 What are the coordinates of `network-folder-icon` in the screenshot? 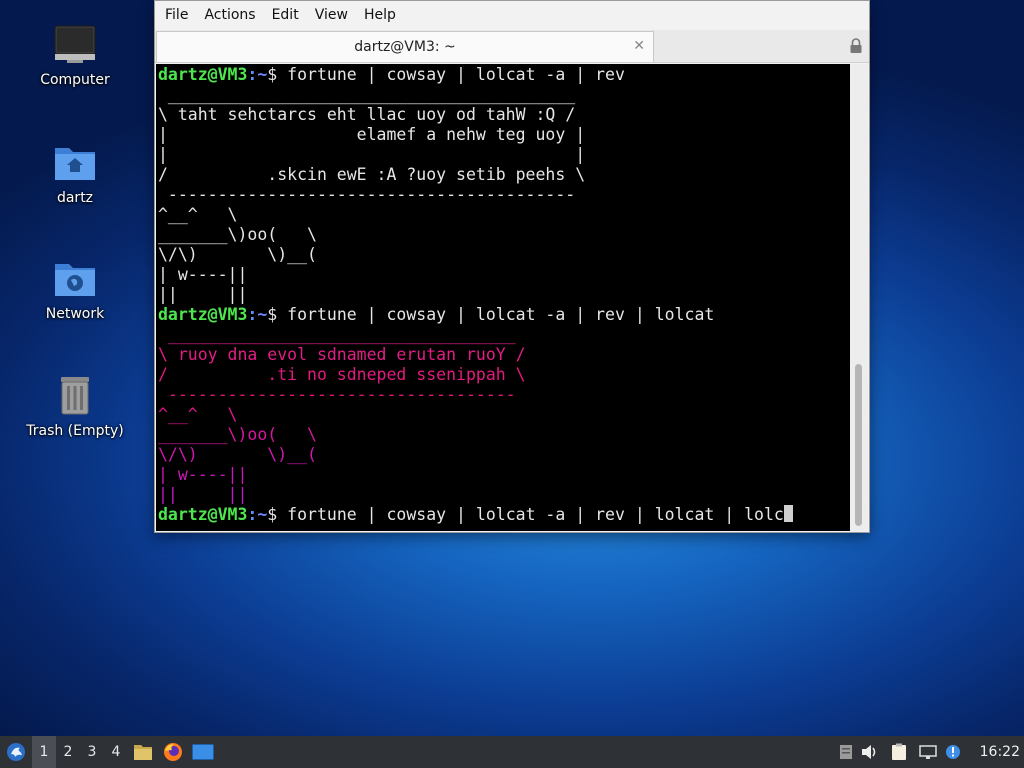 It's located at (75, 278).